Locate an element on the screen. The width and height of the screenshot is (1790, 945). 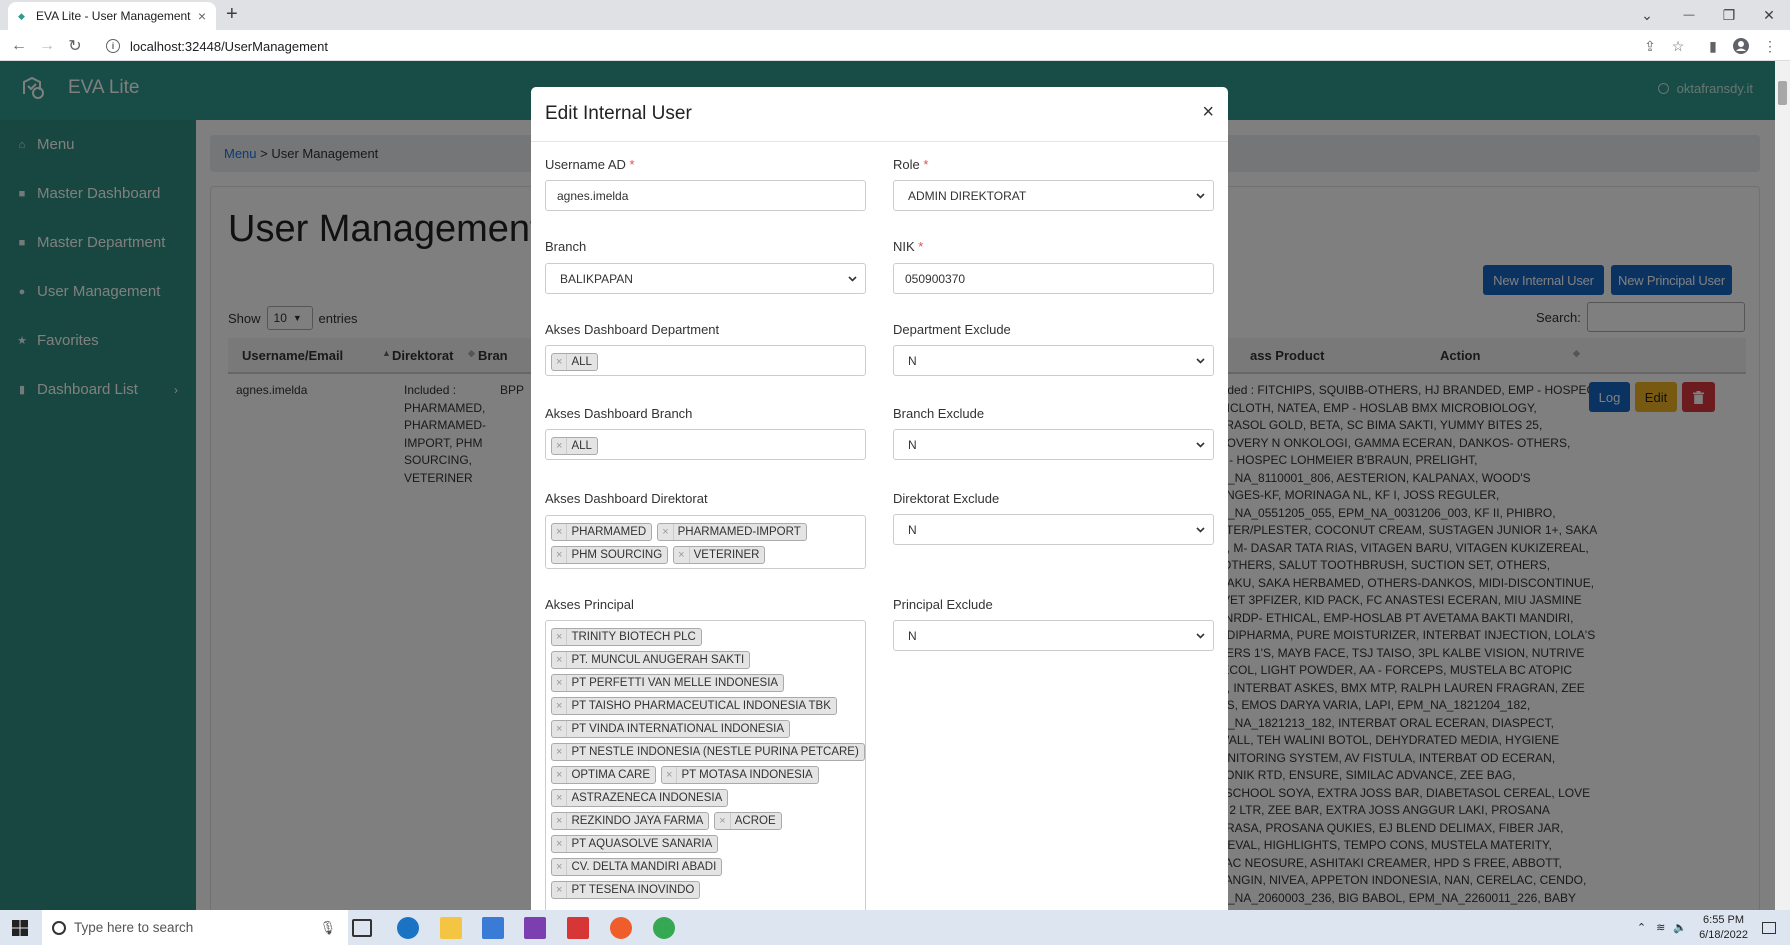
direktorat-exclude-select: N is located at coordinates (1053, 529).